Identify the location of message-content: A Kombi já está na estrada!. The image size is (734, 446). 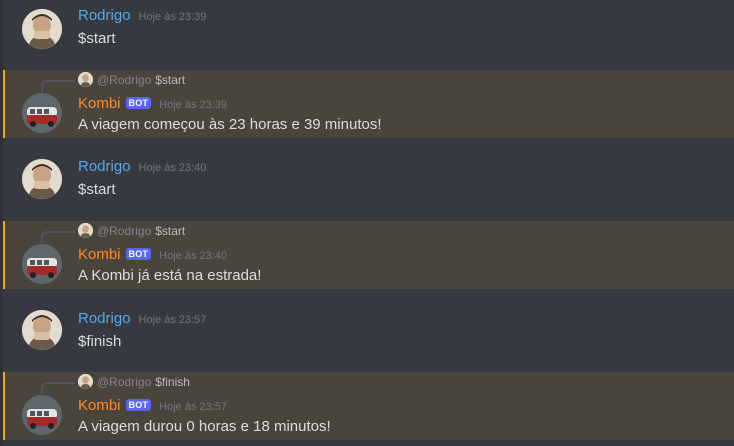
(170, 275).